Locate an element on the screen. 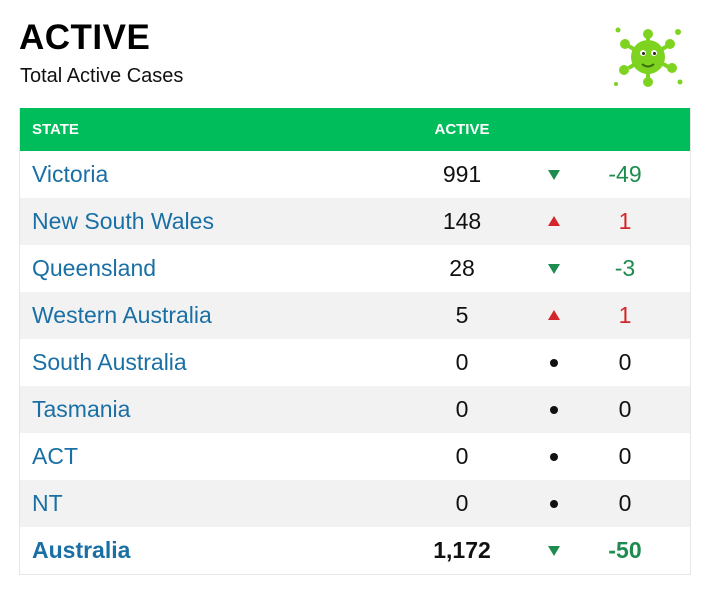 The width and height of the screenshot is (720, 600). state-link: Tasmania is located at coordinates (81, 409).